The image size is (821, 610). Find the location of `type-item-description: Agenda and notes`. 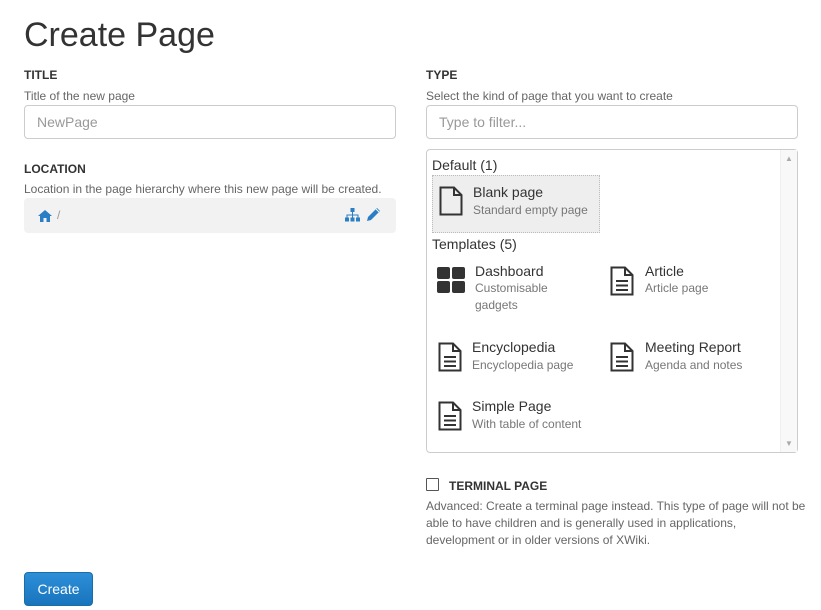

type-item-description: Agenda and notes is located at coordinates (694, 365).